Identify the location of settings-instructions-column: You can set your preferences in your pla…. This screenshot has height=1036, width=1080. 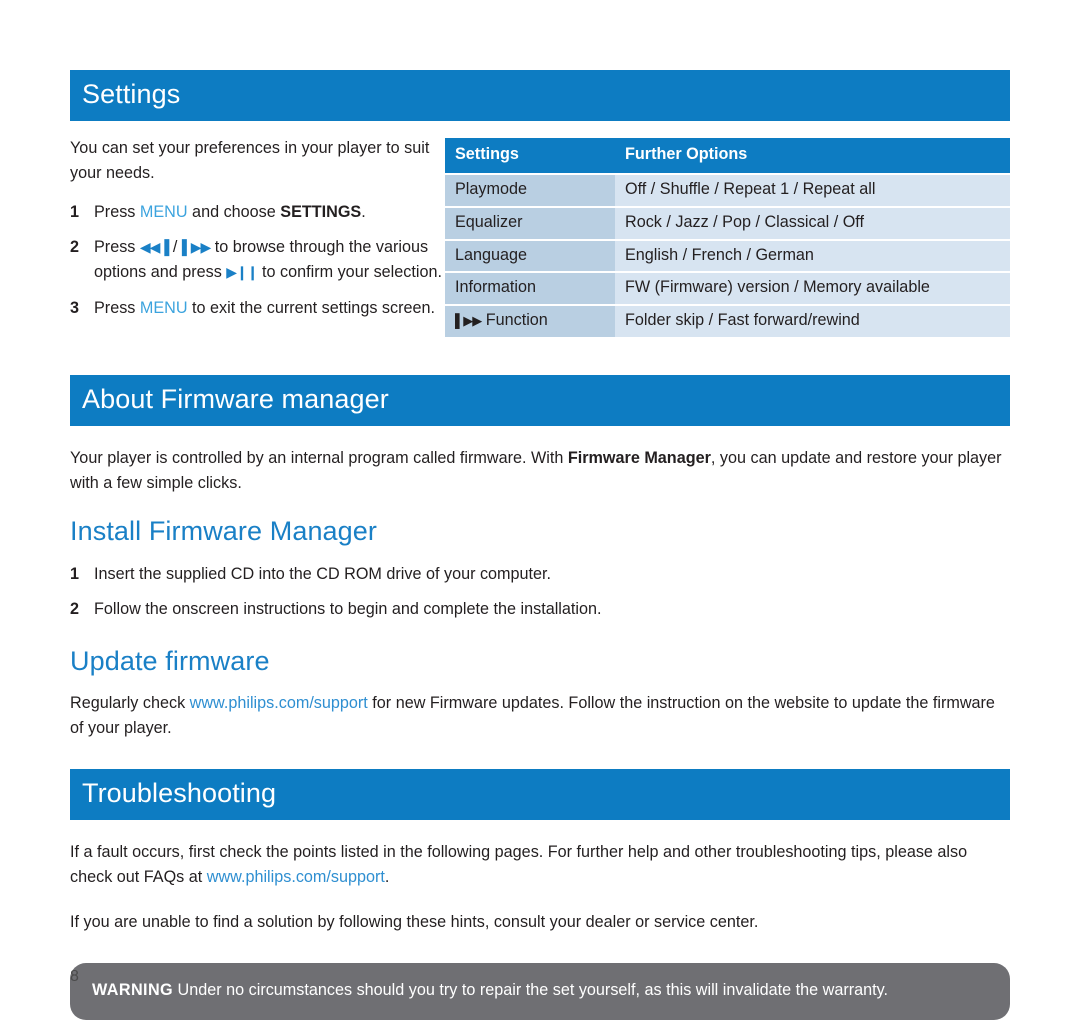
(257, 233).